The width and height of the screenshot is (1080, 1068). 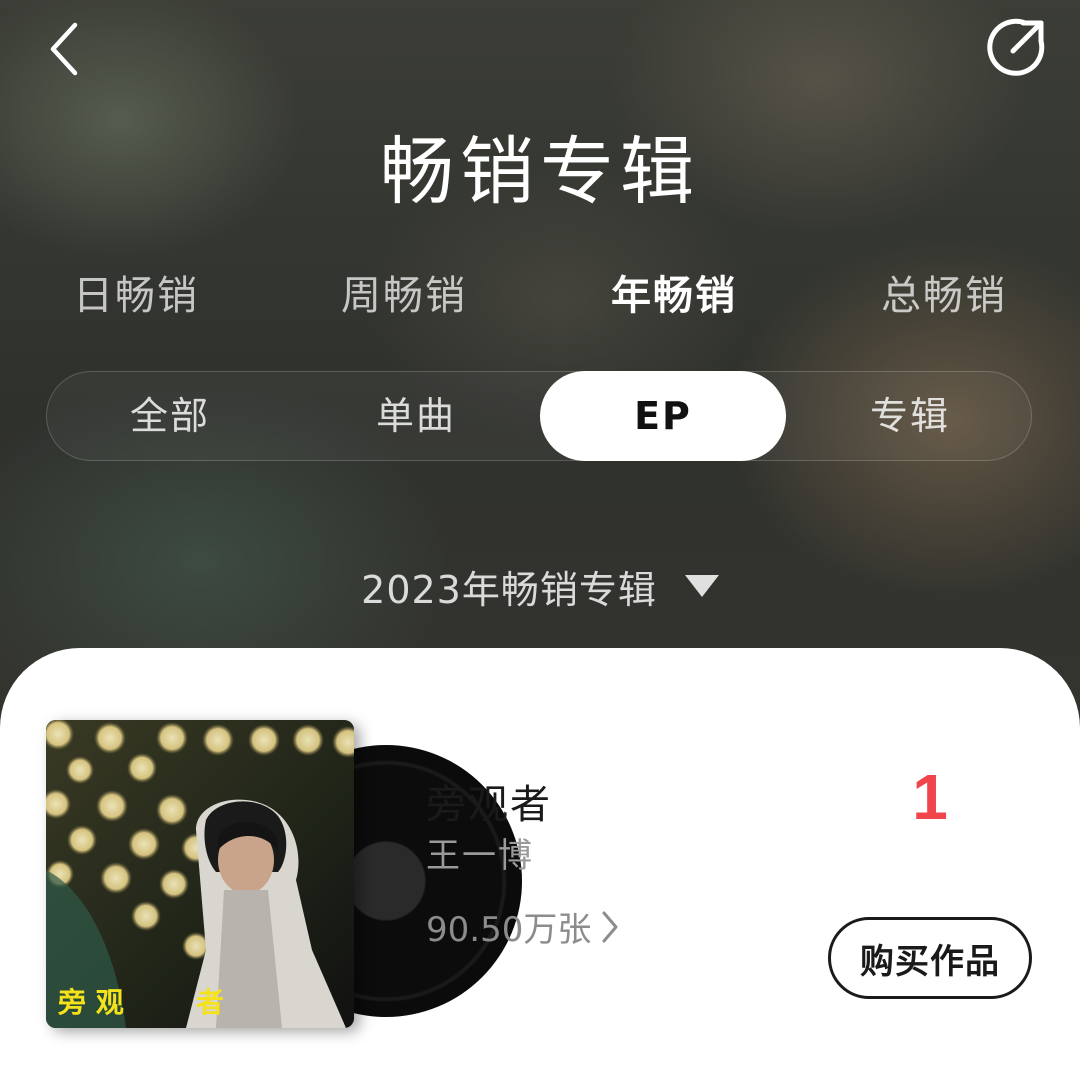 I want to click on album-title: 旁观者, so click(x=489, y=801).